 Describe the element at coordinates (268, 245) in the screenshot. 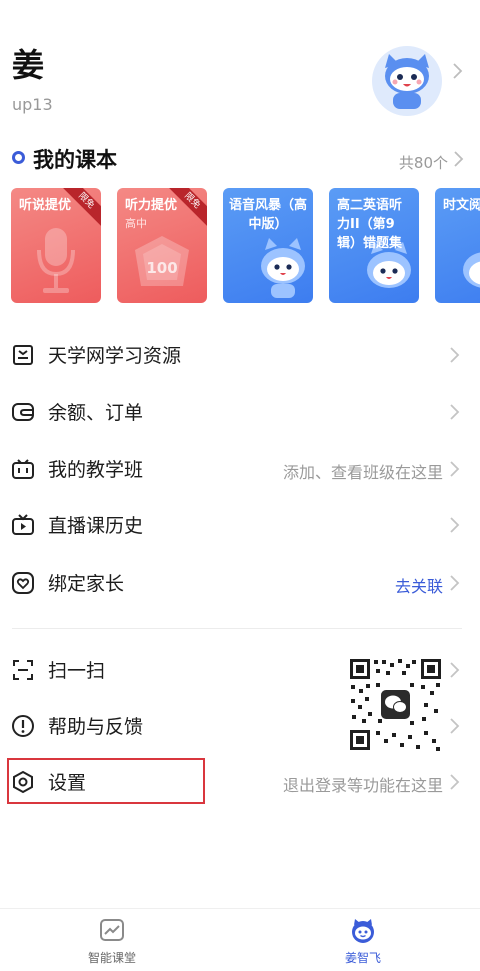

I see `textbook-card: 语音风暴（高中版）` at that location.